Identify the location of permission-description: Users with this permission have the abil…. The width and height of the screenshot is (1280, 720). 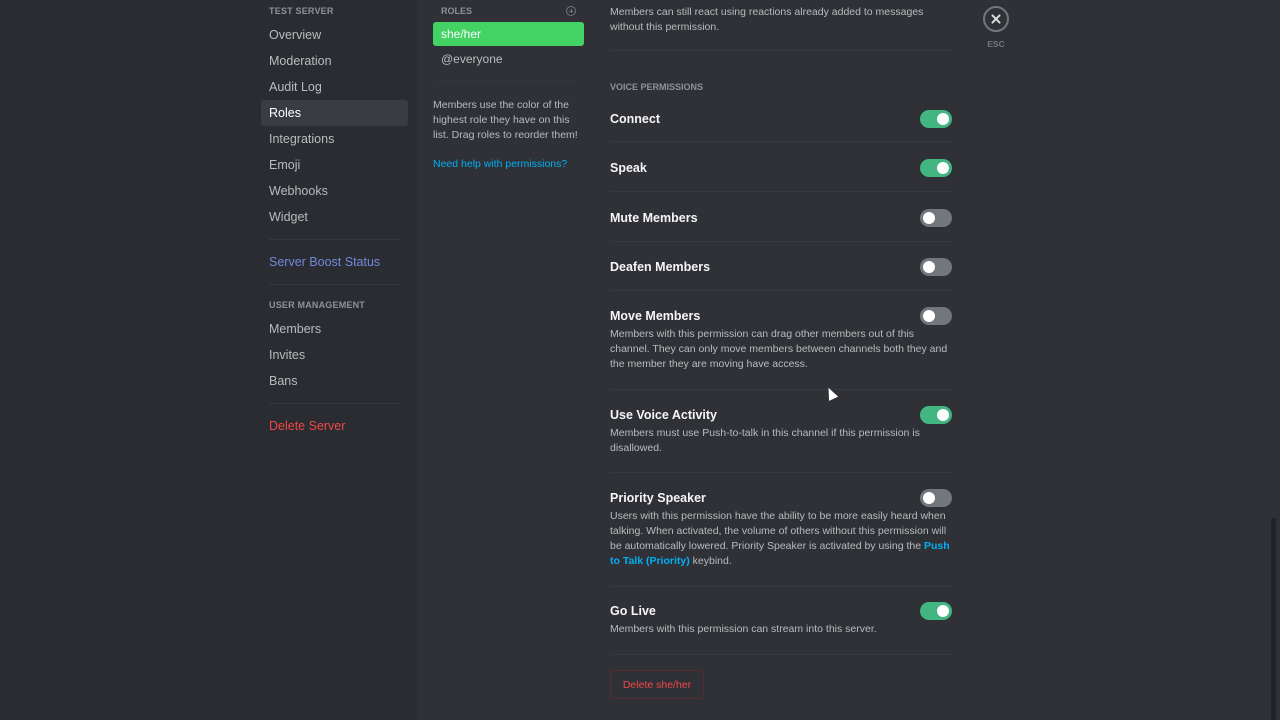
(781, 539).